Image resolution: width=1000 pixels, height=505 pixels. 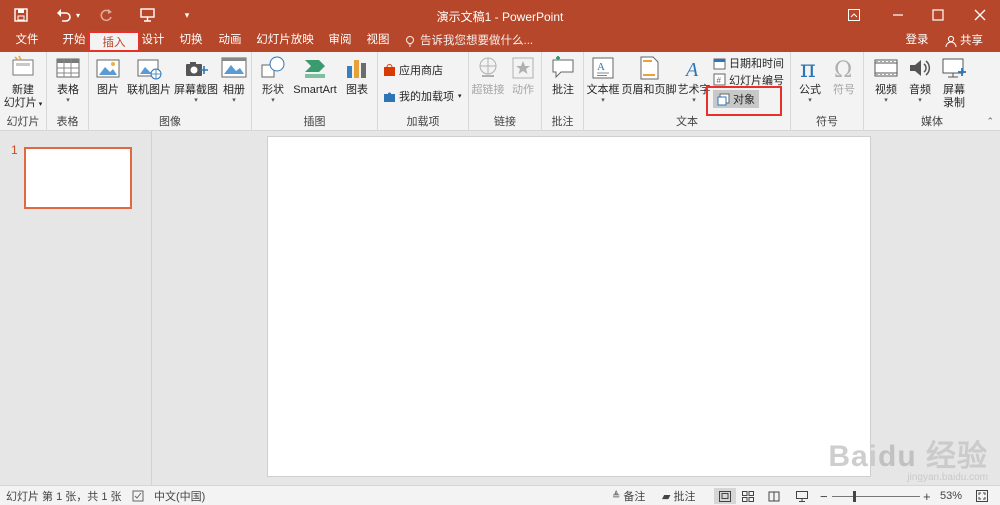 What do you see at coordinates (76, 308) in the screenshot?
I see `slide-thumbnail-pane: 1` at bounding box center [76, 308].